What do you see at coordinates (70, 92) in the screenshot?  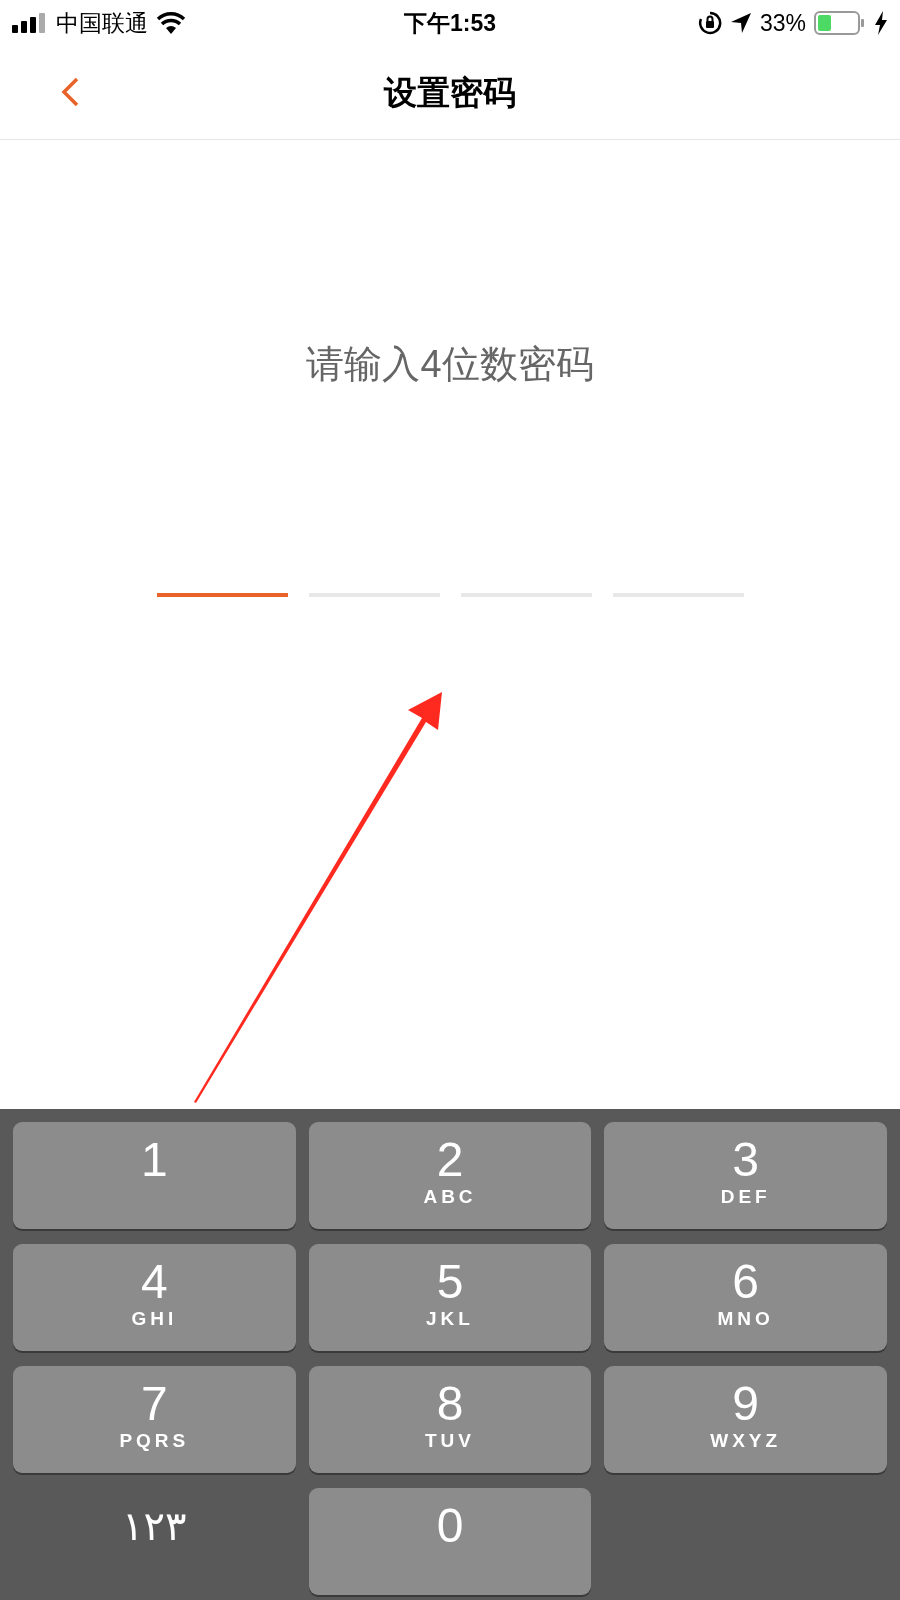 I see `back-chevron-icon` at bounding box center [70, 92].